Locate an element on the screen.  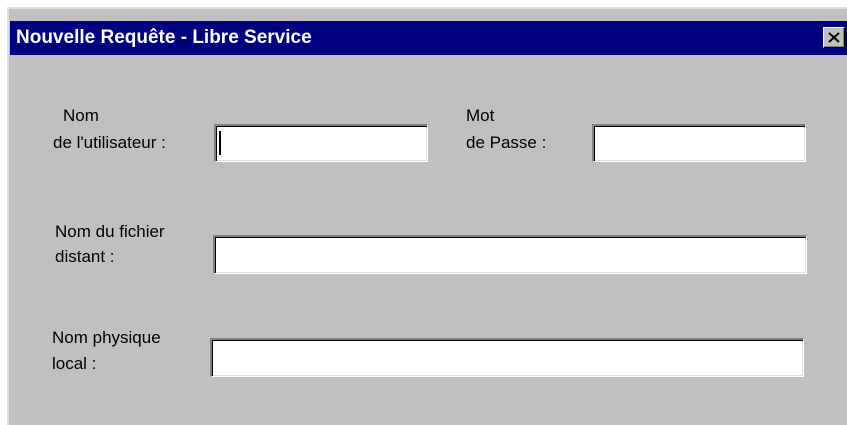
close-button is located at coordinates (834, 37).